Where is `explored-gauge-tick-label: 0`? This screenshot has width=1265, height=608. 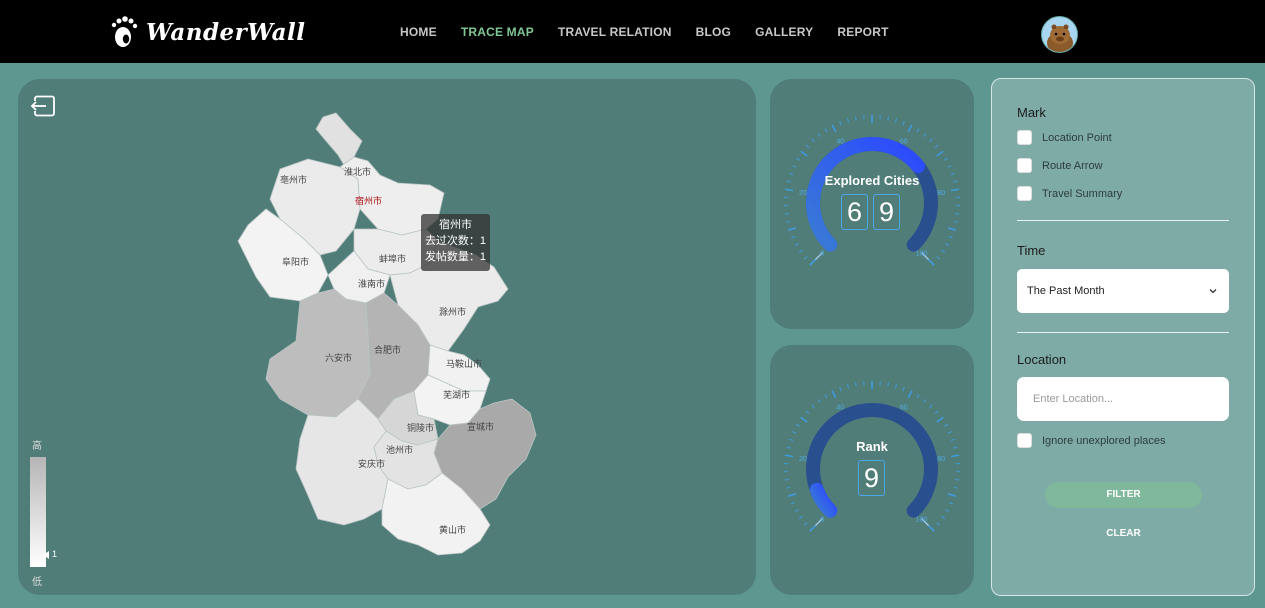
explored-gauge-tick-label: 0 is located at coordinates (823, 253).